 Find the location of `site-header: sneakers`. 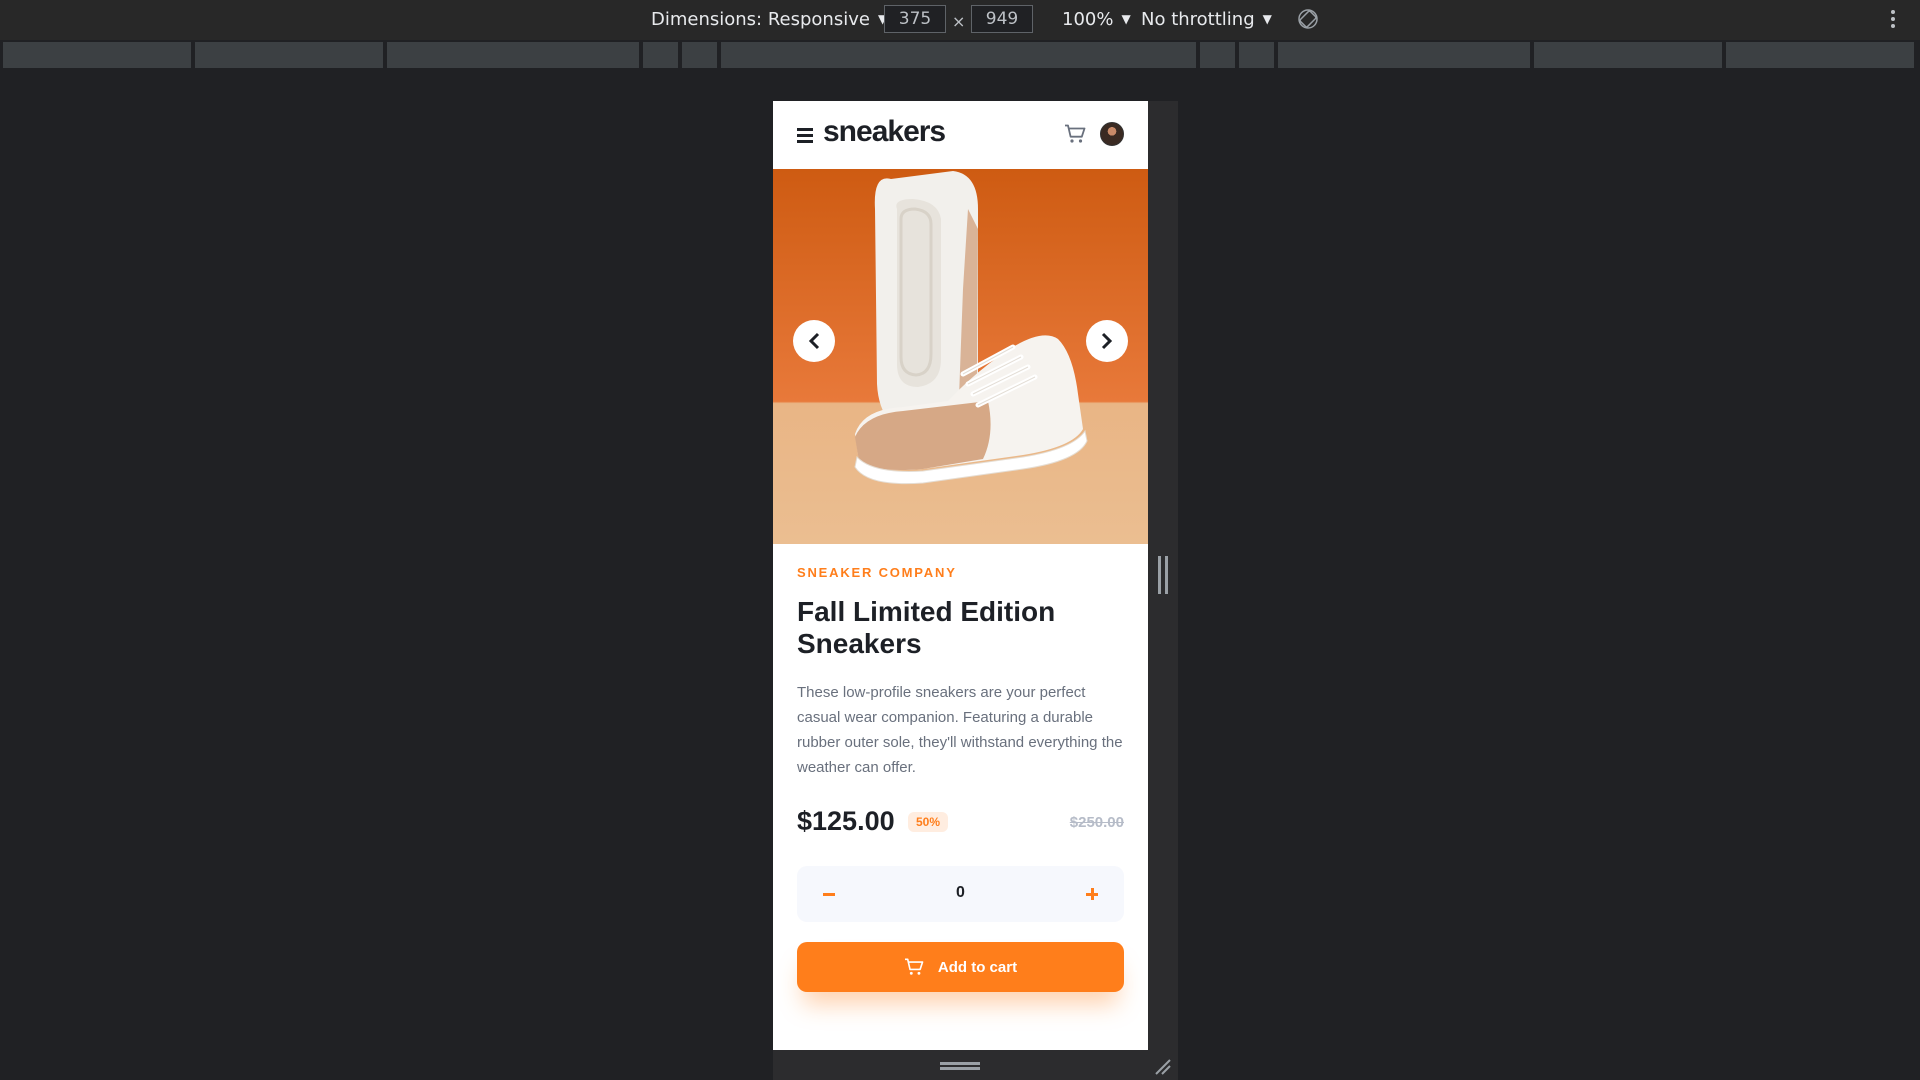

site-header: sneakers is located at coordinates (960, 135).